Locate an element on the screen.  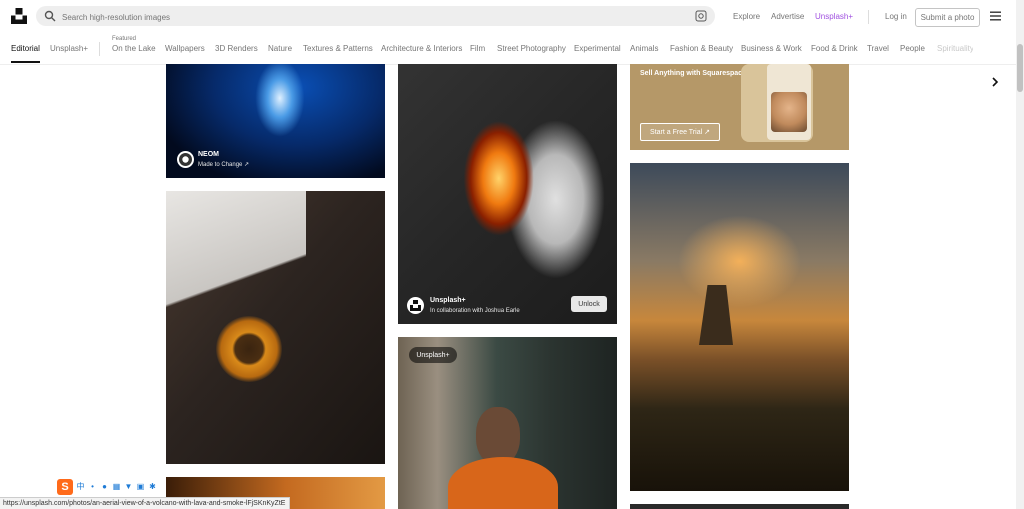
microphone-icon: ● is located at coordinates (104, 486).